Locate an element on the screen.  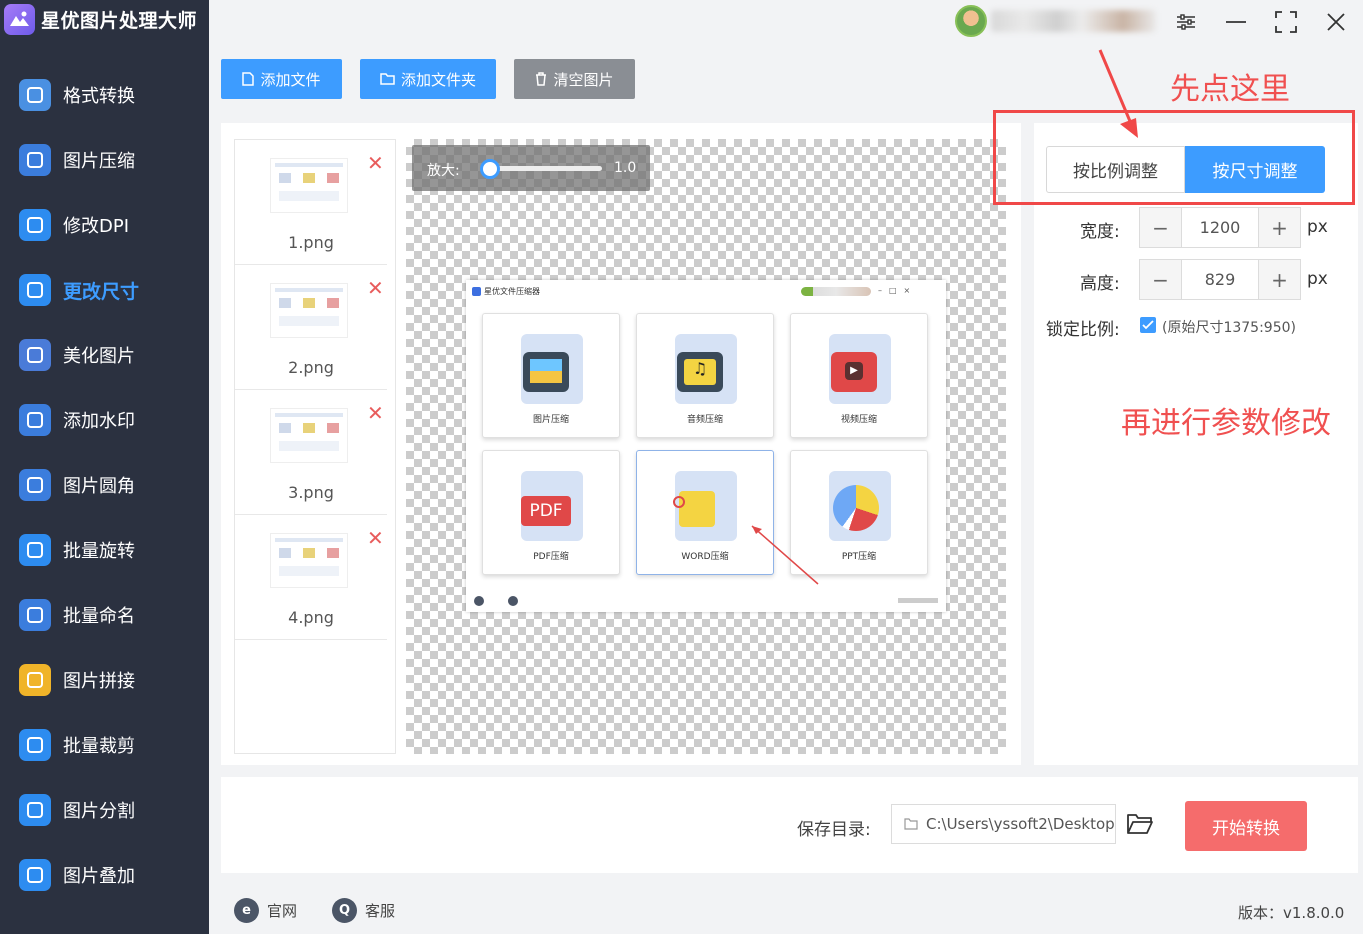
sidebar-item-round-corner: 图片圆角 is located at coordinates (77, 485).